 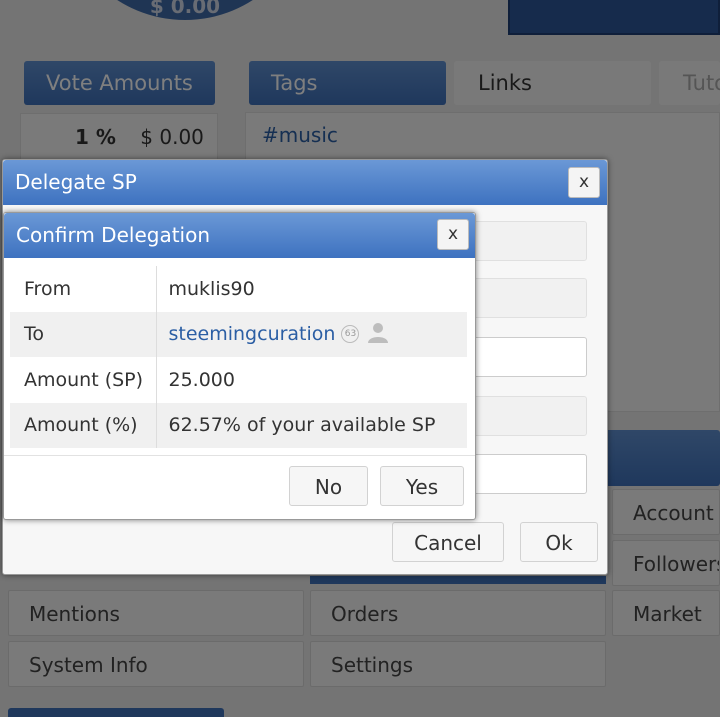 What do you see at coordinates (83, 334) in the screenshot?
I see `to-label: To` at bounding box center [83, 334].